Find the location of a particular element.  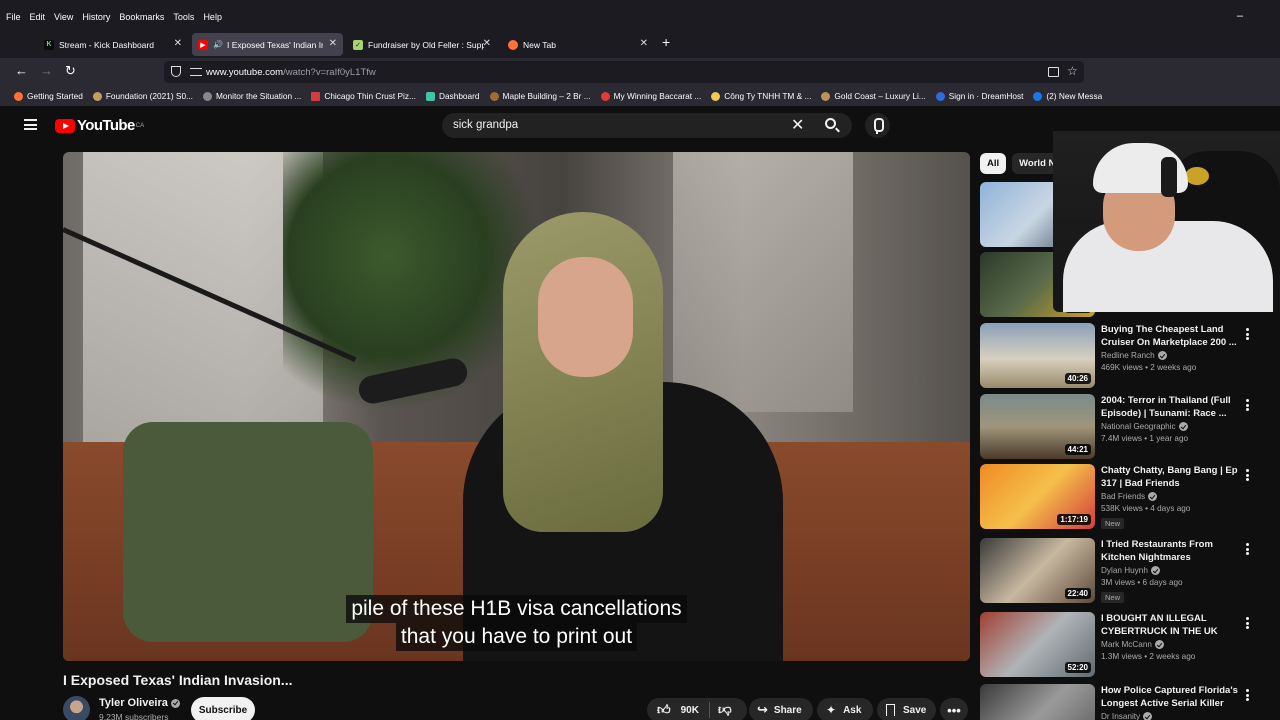

recommendation-title: I BOUGHT AN ILLEGAL CYBERTRUCK IN THE UK is located at coordinates (1171, 625).